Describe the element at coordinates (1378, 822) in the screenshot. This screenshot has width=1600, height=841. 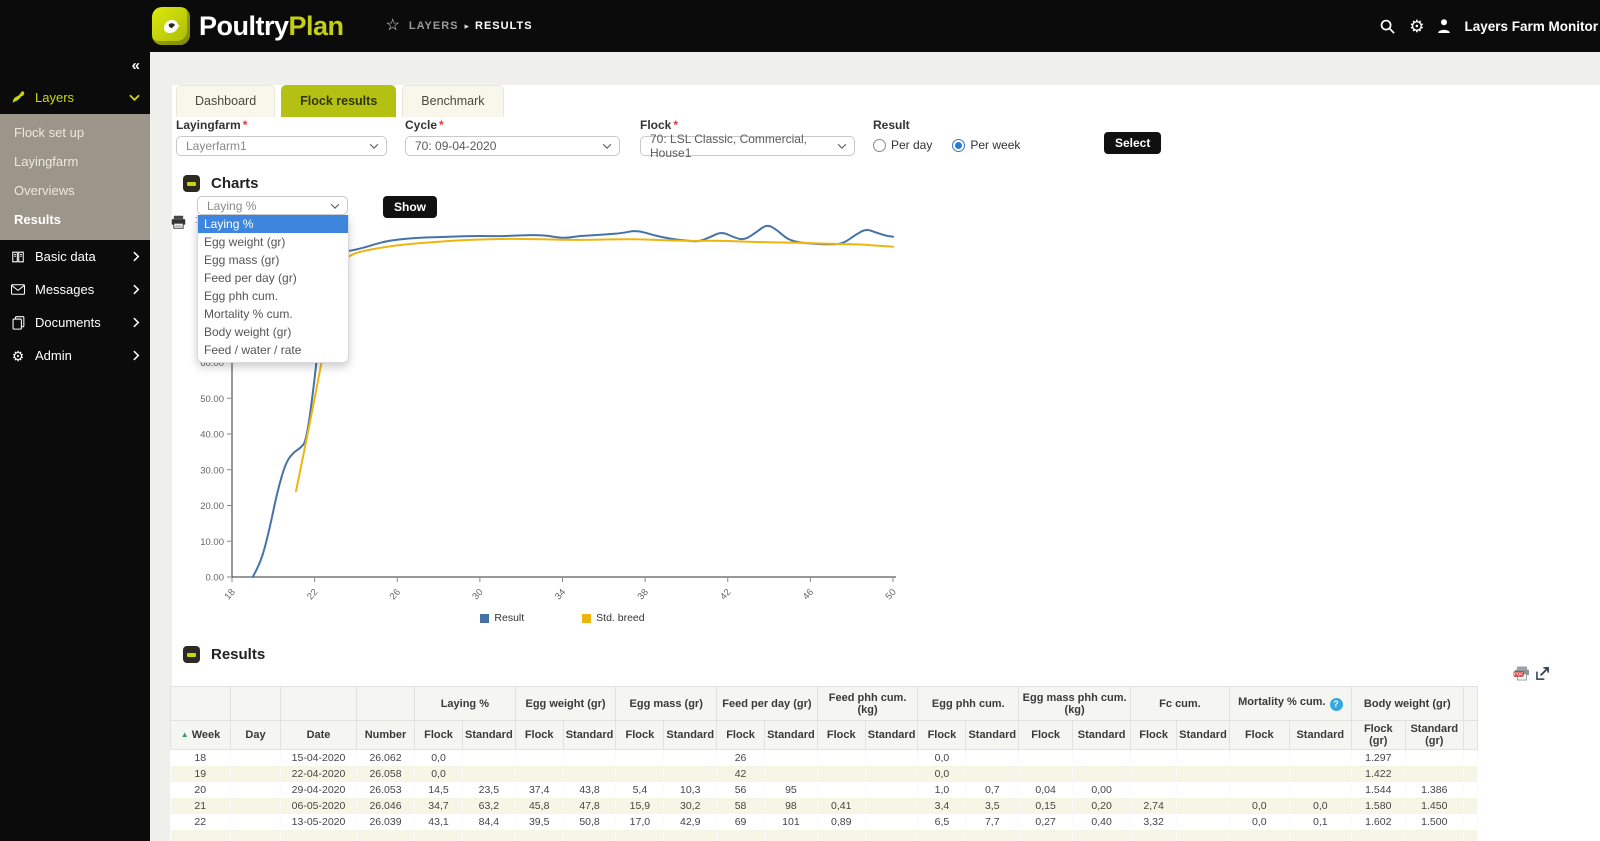
I see `table-cell: 1.602` at that location.